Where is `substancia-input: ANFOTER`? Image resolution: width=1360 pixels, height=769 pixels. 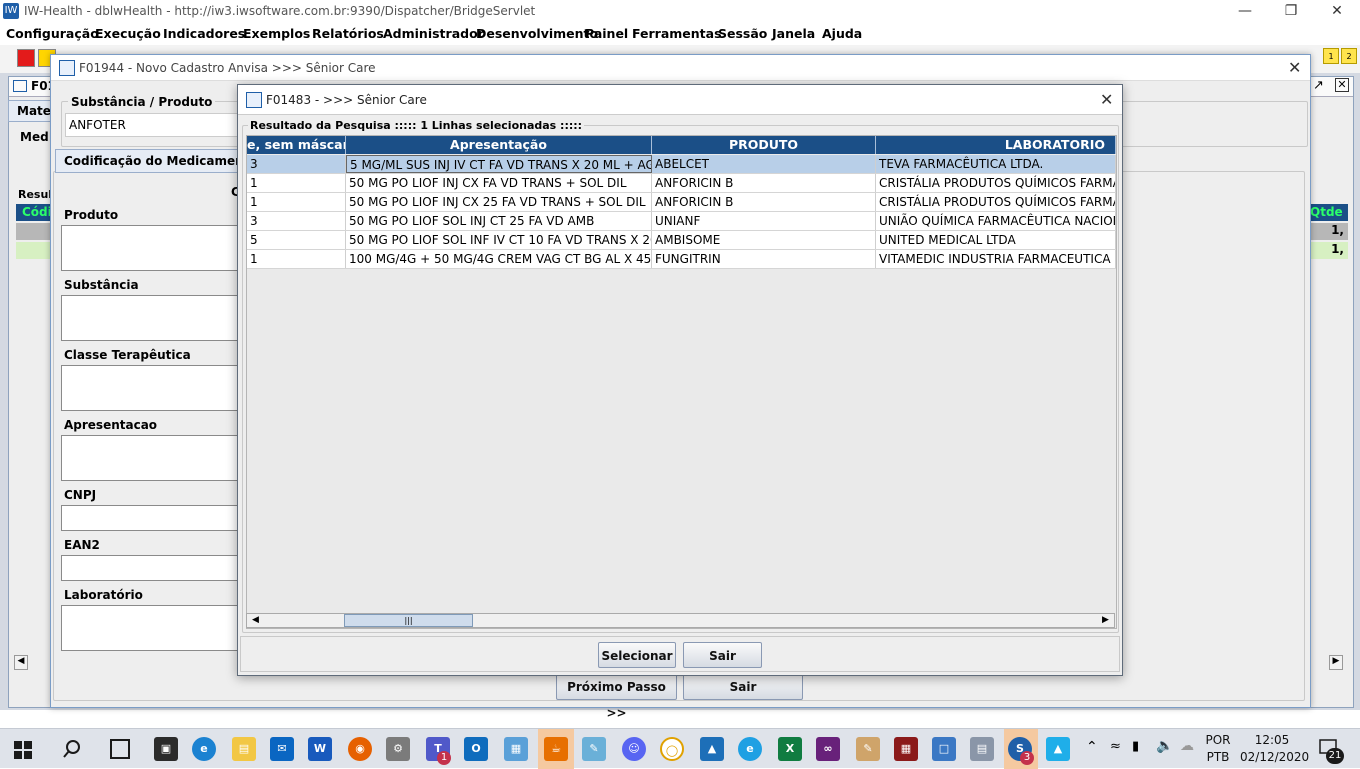 substancia-input: ANFOTER is located at coordinates (155, 125).